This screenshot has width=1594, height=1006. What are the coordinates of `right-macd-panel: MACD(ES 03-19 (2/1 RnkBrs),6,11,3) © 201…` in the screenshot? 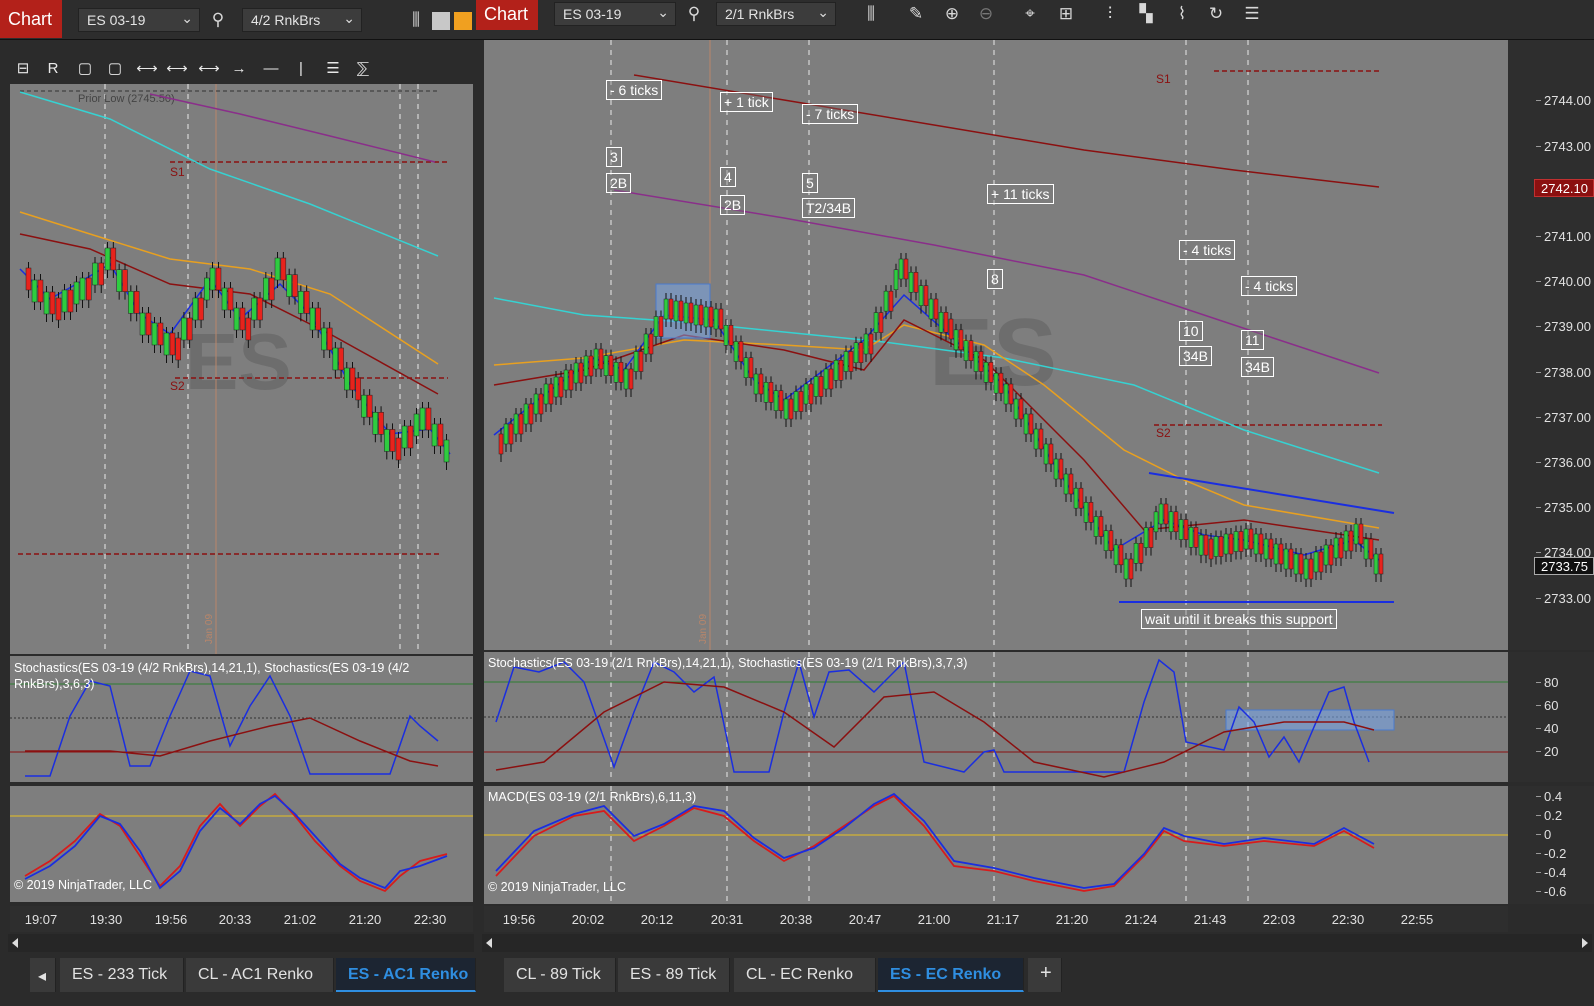 It's located at (996, 845).